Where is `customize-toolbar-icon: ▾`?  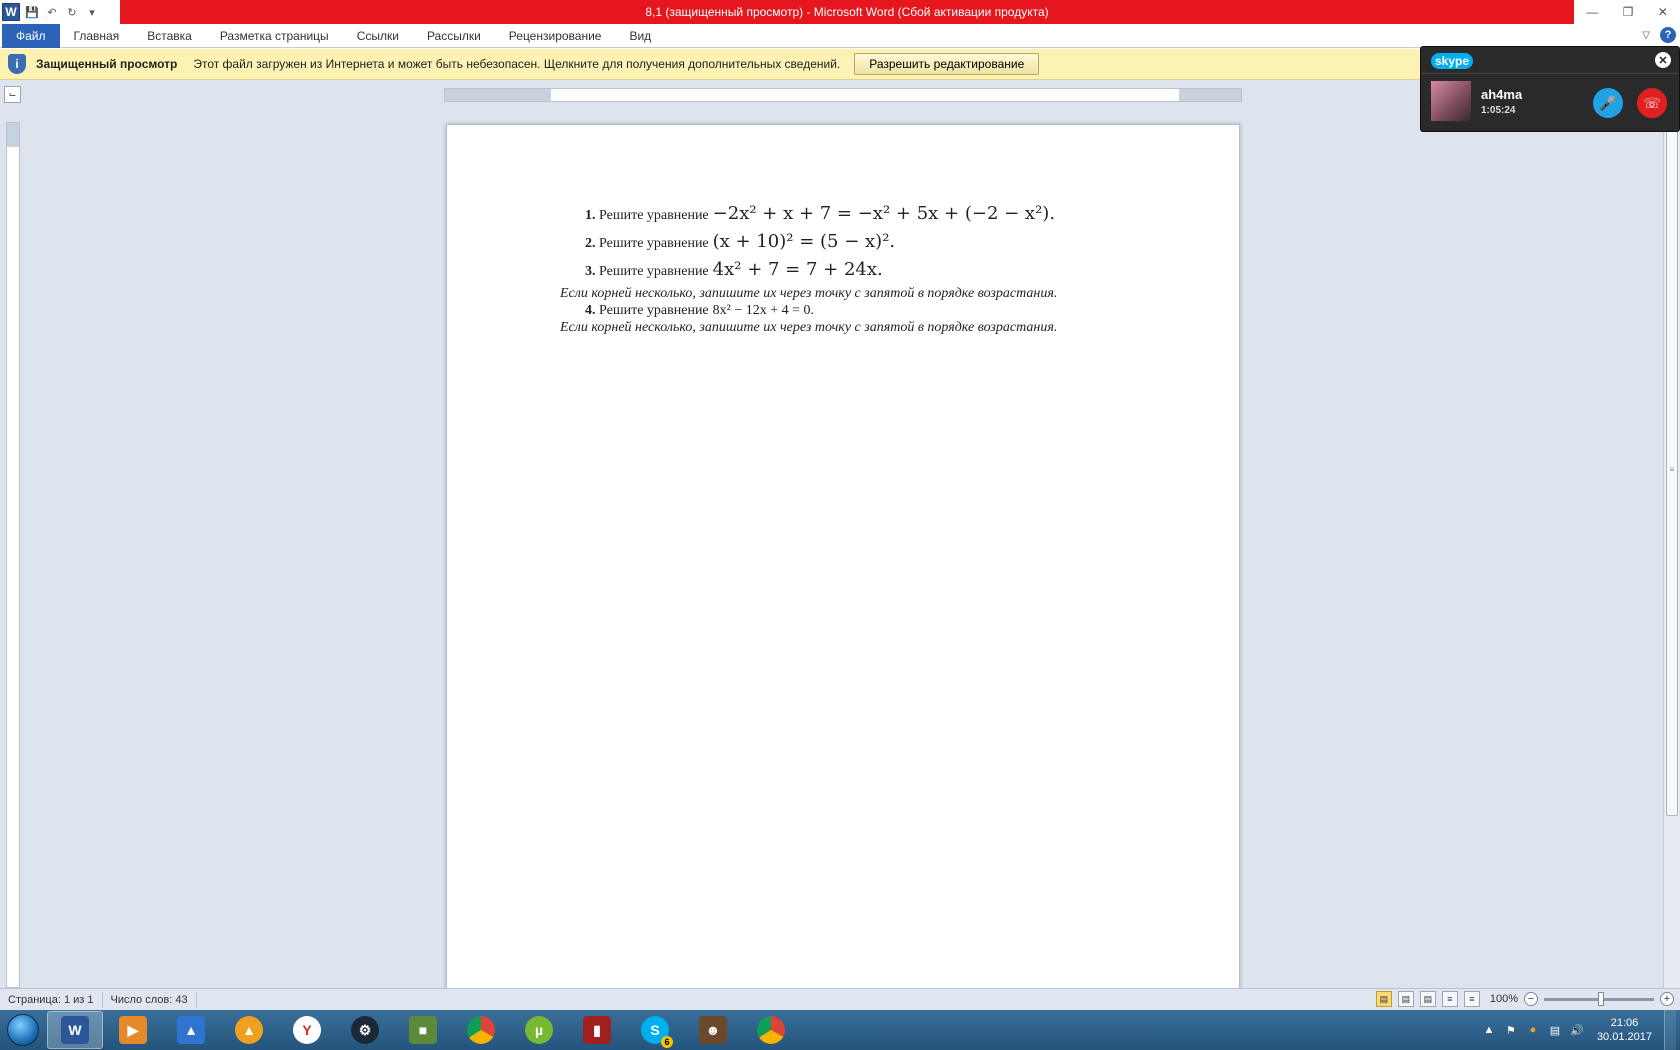 customize-toolbar-icon: ▾ is located at coordinates (92, 12).